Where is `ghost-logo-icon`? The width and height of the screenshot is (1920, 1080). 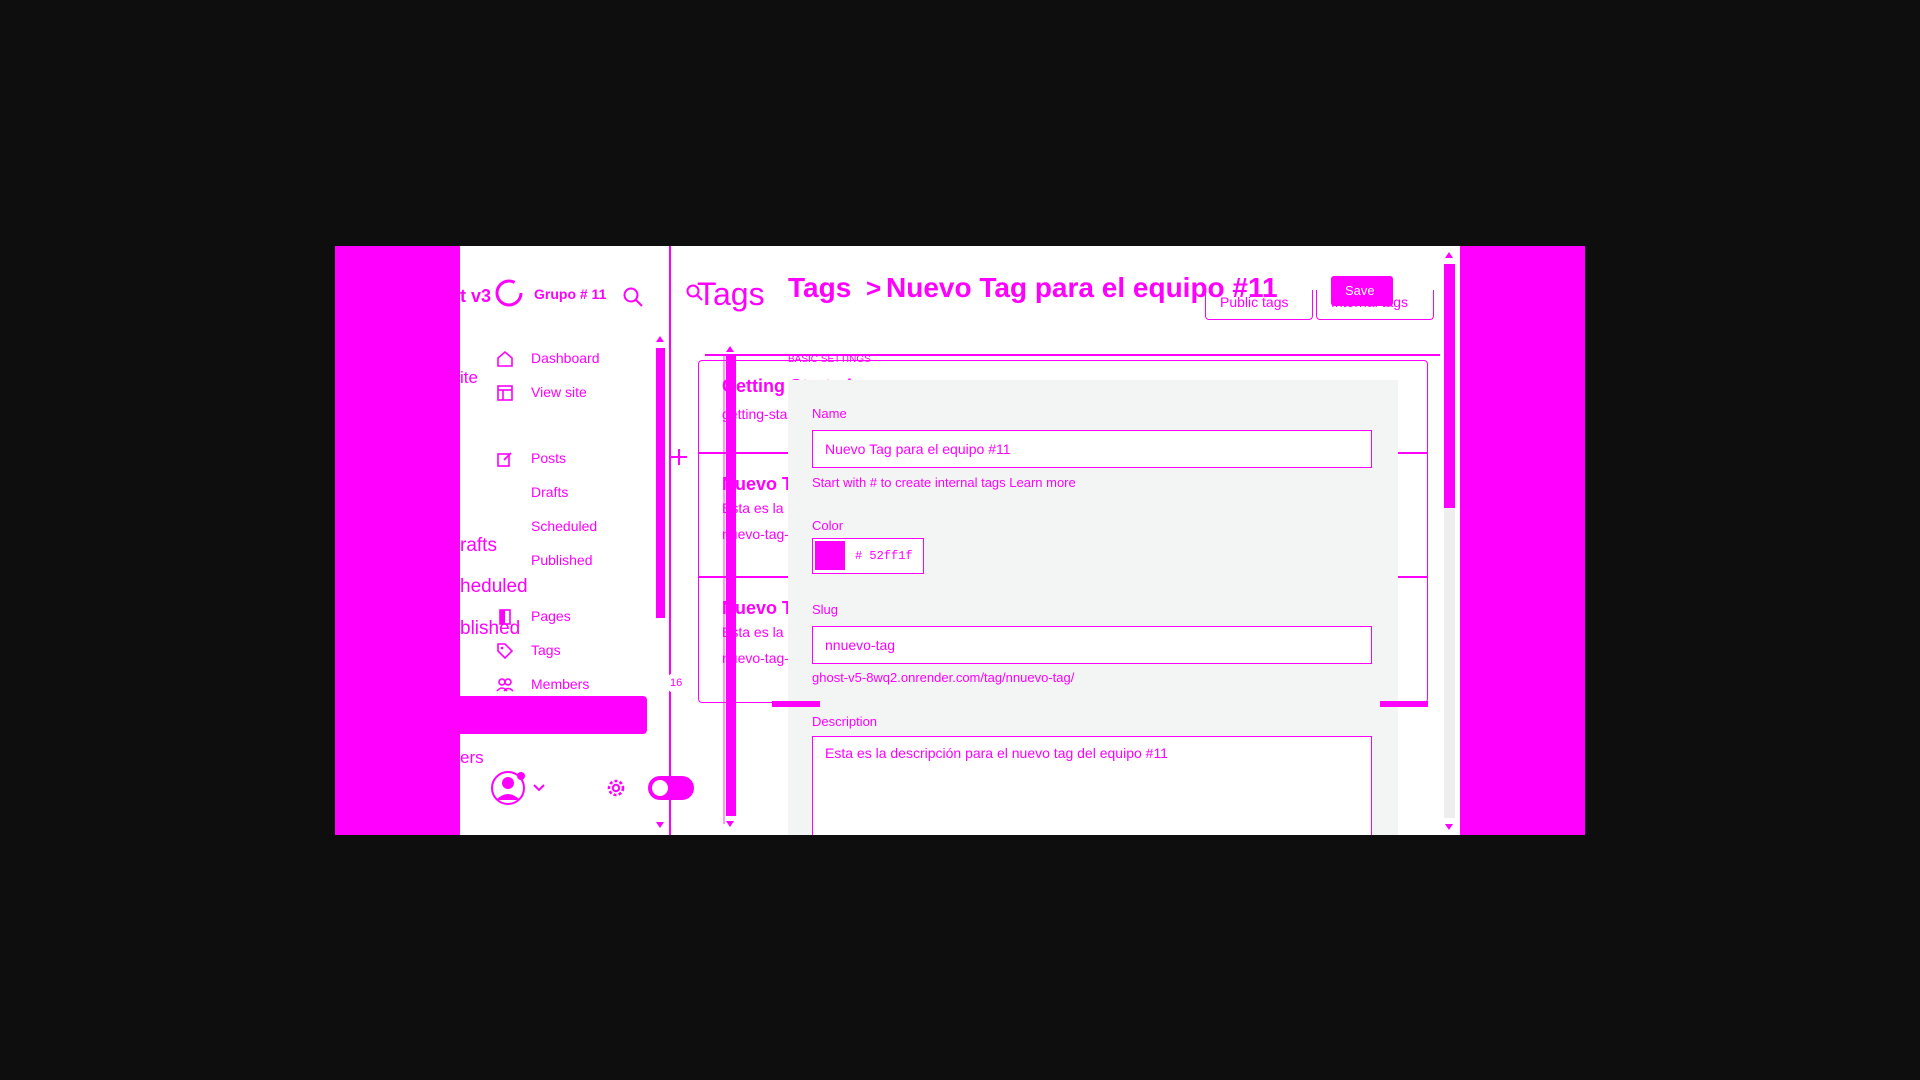
ghost-logo-icon is located at coordinates (509, 293).